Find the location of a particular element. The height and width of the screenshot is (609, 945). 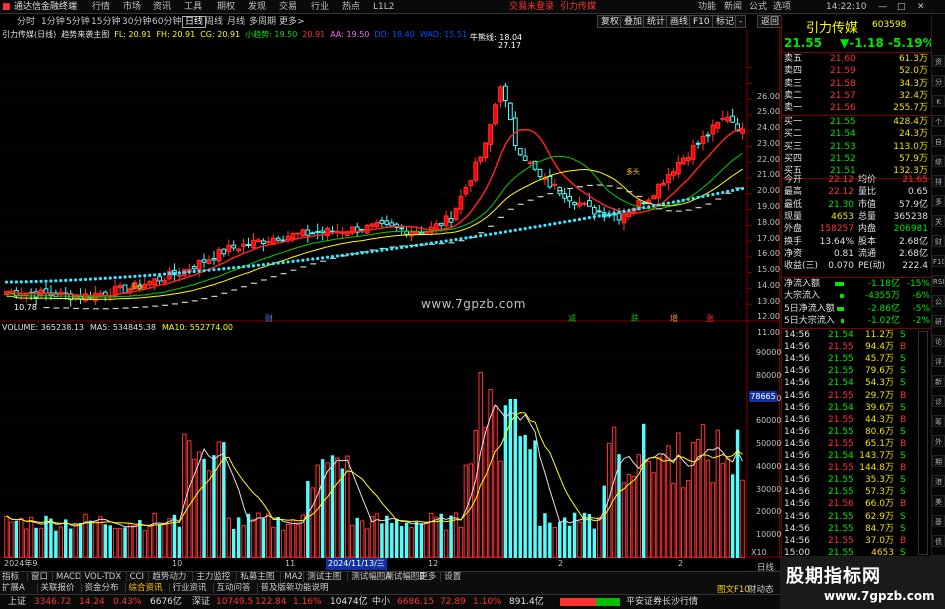

collapse-button: - is located at coordinates (741, 21).